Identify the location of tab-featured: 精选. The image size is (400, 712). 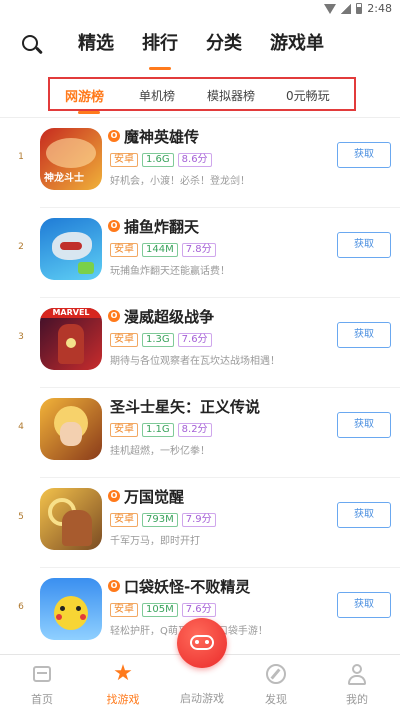
(96, 44).